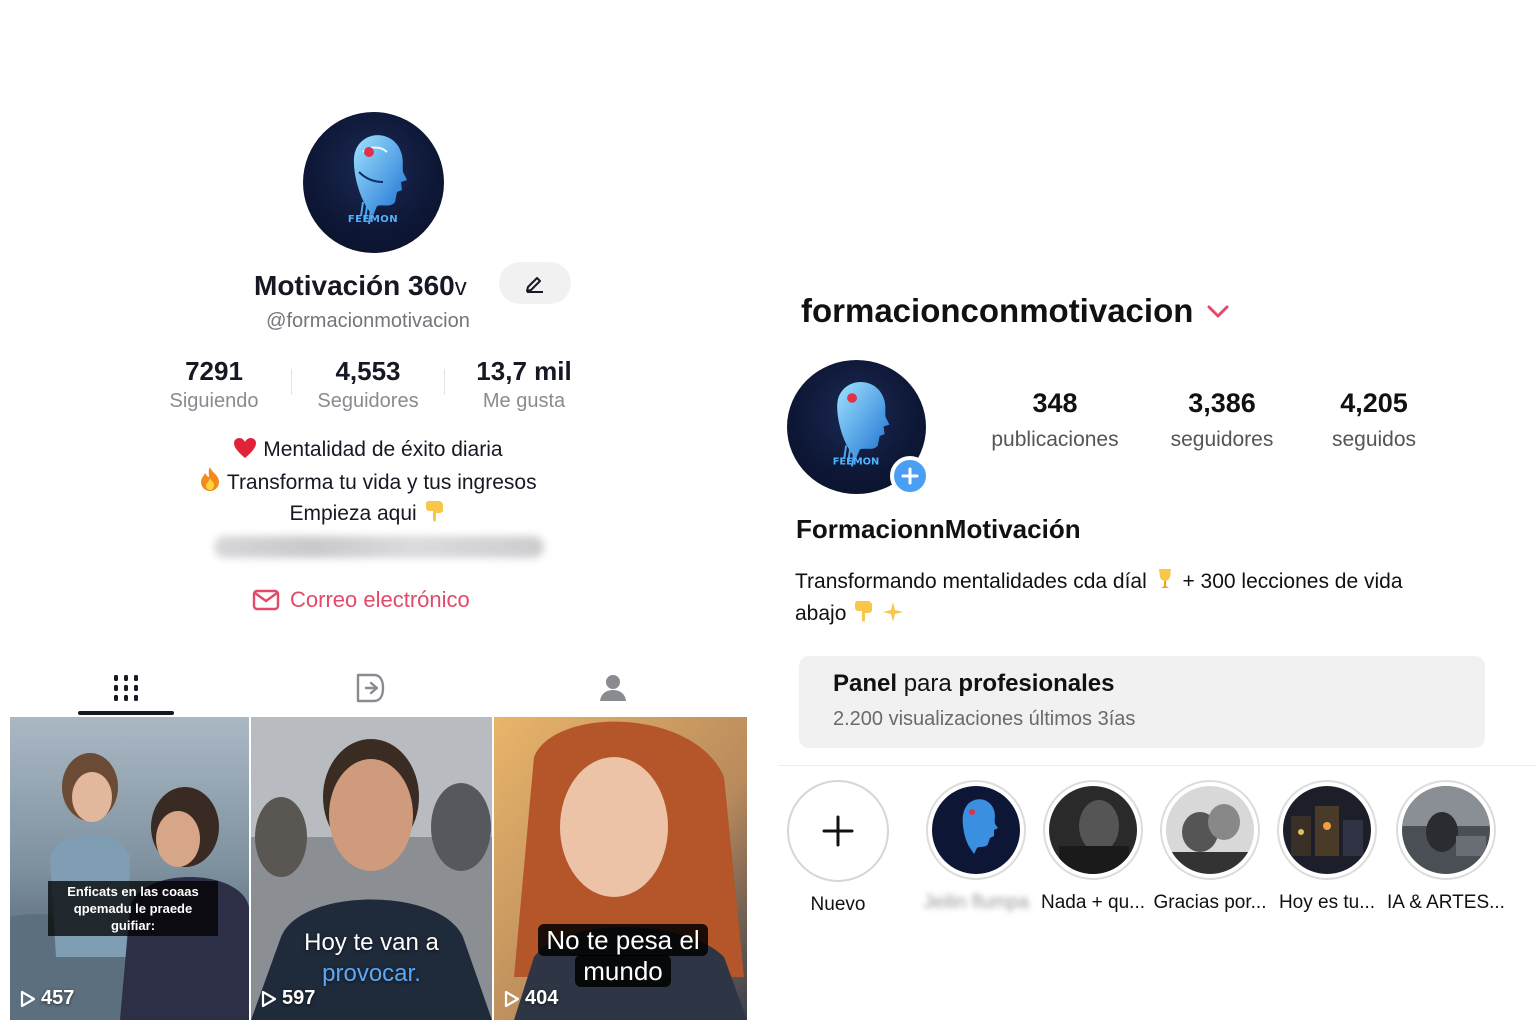  Describe the element at coordinates (1222, 403) in the screenshot. I see `stat-value: 3,386` at that location.